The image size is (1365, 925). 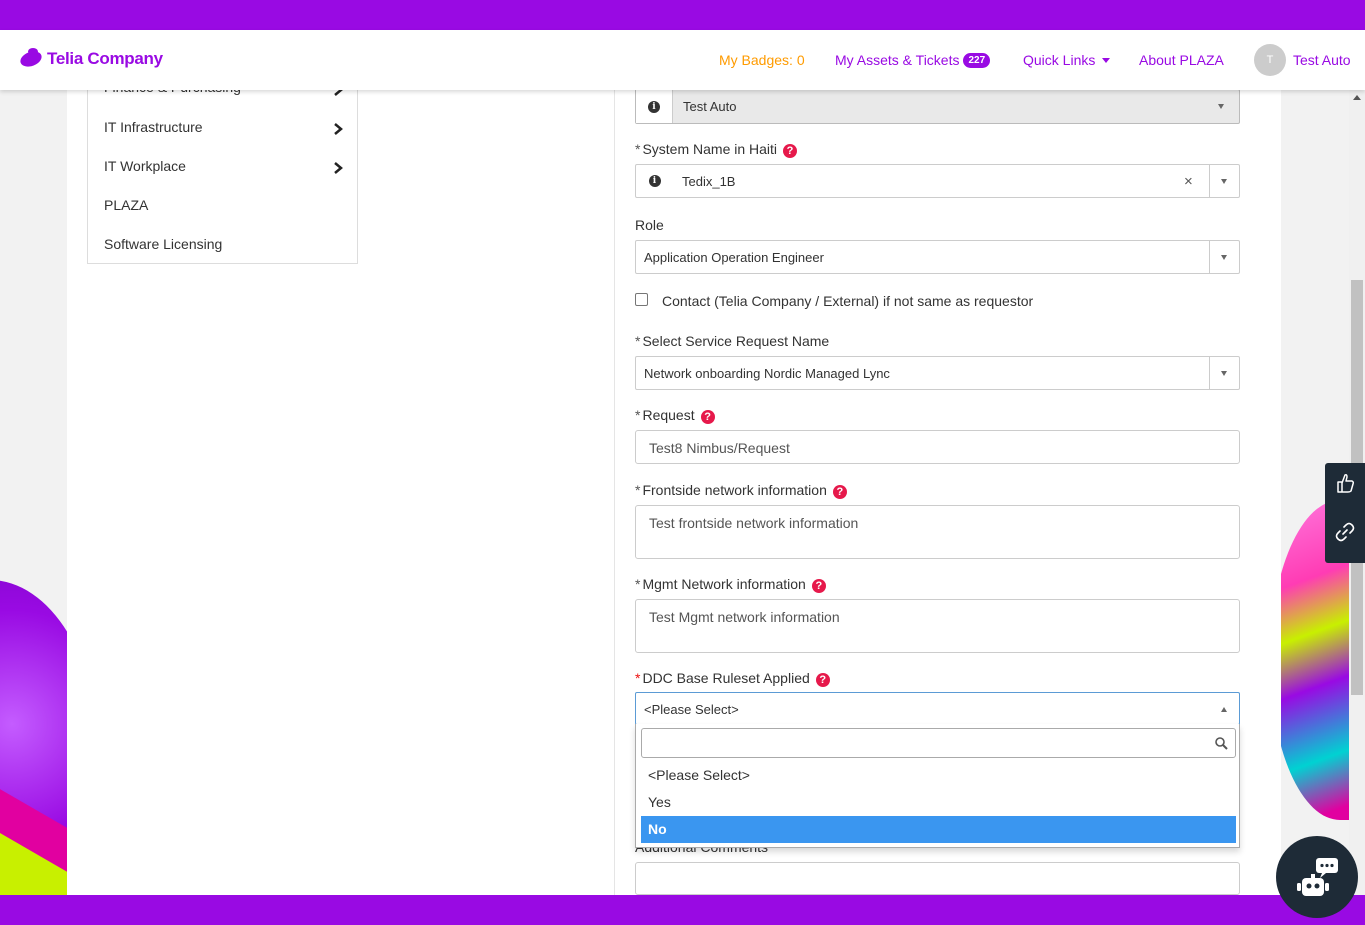 What do you see at coordinates (719, 448) in the screenshot?
I see `request-value: Test8 Nimbus/Request` at bounding box center [719, 448].